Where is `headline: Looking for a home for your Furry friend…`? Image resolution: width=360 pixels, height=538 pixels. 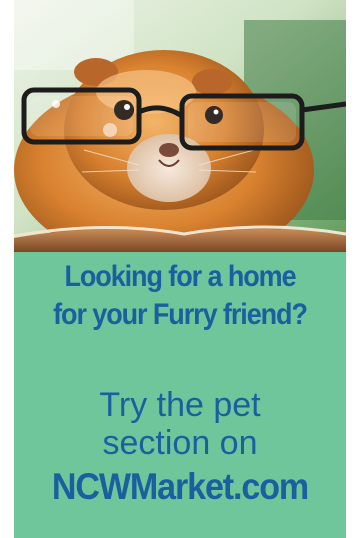 headline: Looking for a home for your Furry friend… is located at coordinates (180, 296).